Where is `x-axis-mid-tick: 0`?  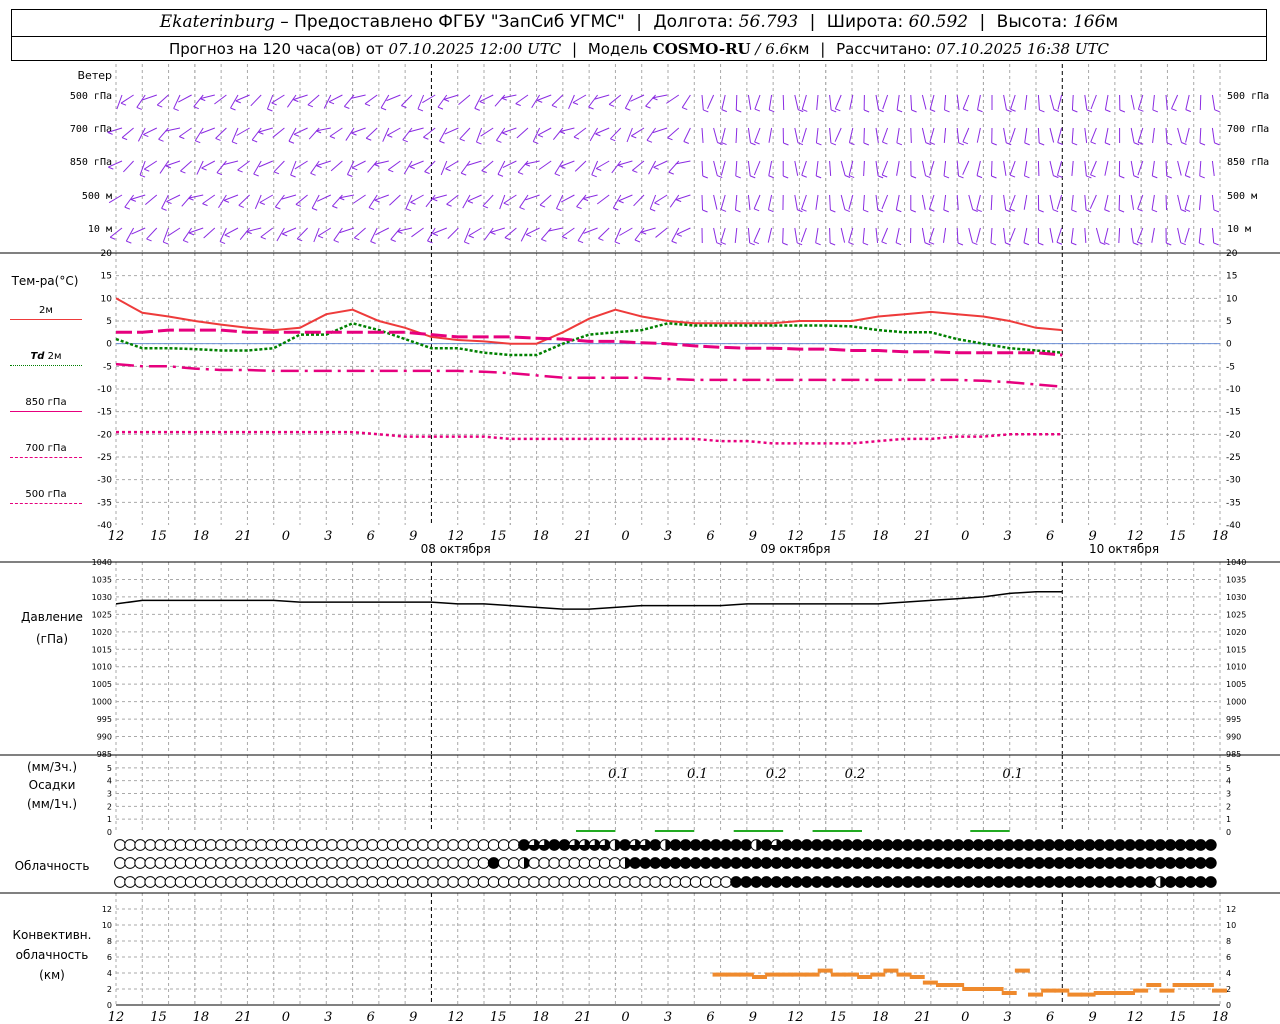 x-axis-mid-tick: 0 is located at coordinates (286, 536).